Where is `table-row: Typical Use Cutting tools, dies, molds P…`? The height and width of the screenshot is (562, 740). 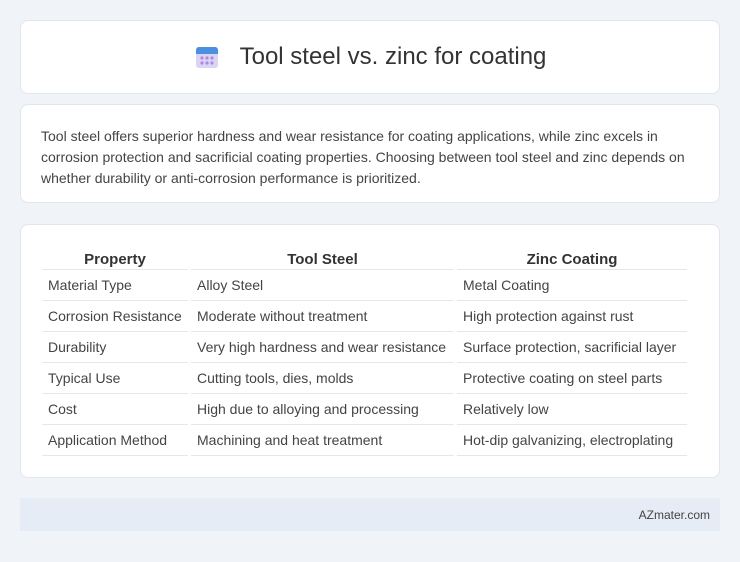 table-row: Typical Use Cutting tools, dies, molds P… is located at coordinates (364, 378).